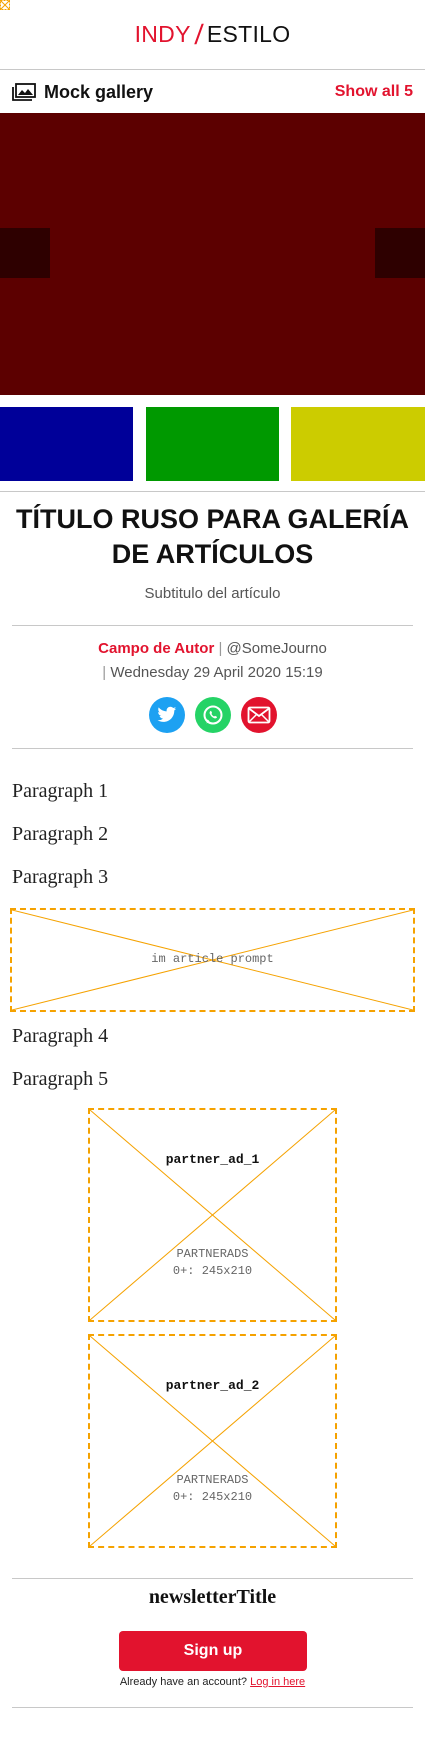 Image resolution: width=425 pixels, height=1748 pixels. I want to click on show-all-link: Show all 5, so click(374, 92).